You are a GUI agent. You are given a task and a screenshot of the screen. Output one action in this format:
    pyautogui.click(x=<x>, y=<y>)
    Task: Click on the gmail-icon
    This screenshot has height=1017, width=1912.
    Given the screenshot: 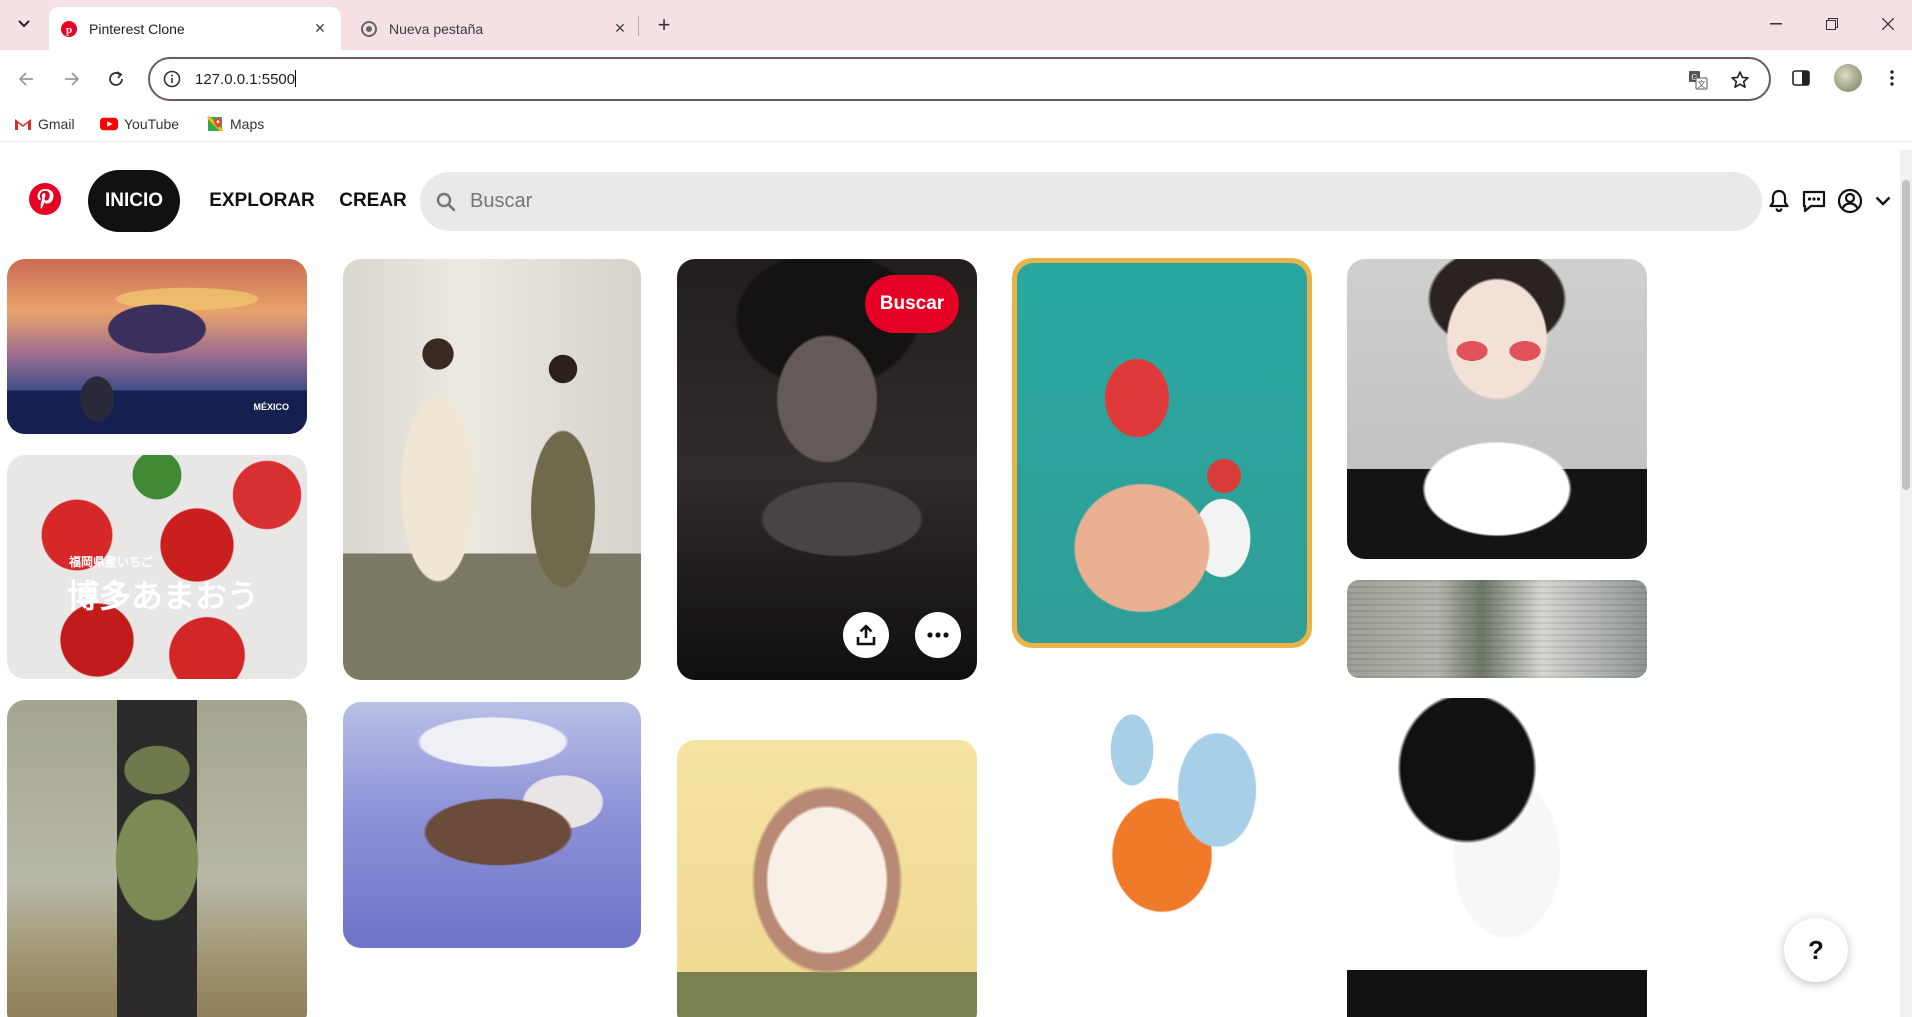 What is the action you would take?
    pyautogui.click(x=23, y=124)
    